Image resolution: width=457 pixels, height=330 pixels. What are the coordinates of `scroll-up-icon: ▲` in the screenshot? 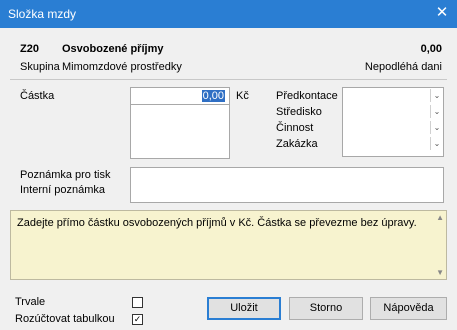 It's located at (440, 217).